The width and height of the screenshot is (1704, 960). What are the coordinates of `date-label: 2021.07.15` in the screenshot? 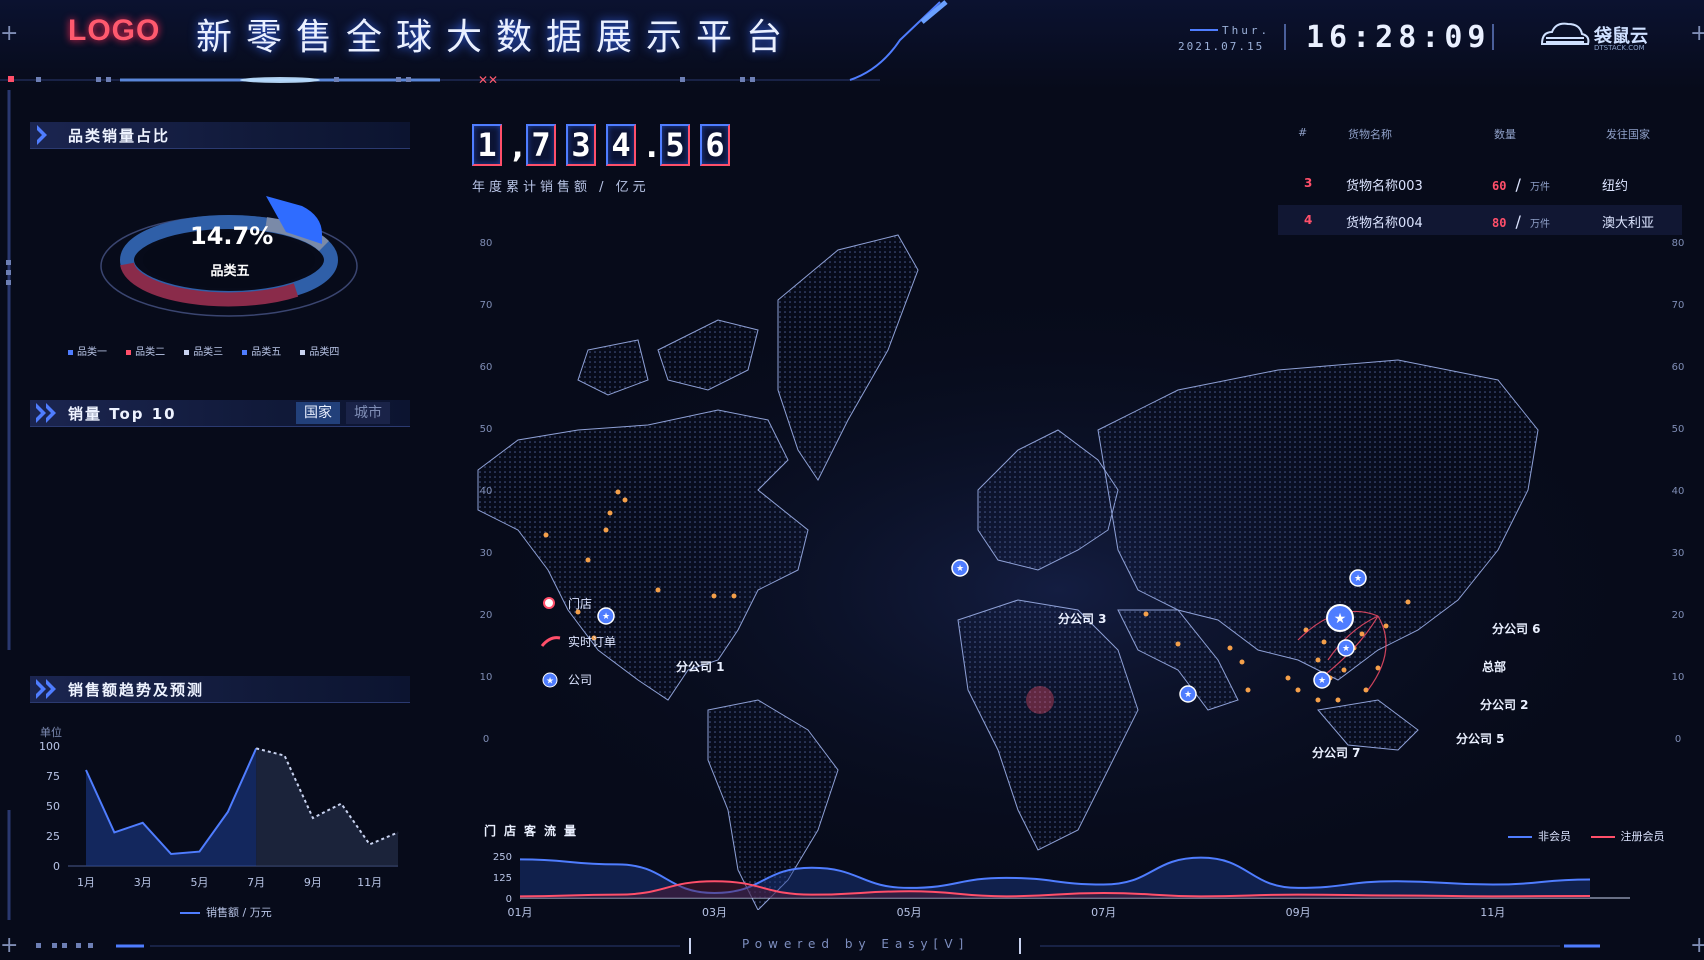 It's located at (1221, 46).